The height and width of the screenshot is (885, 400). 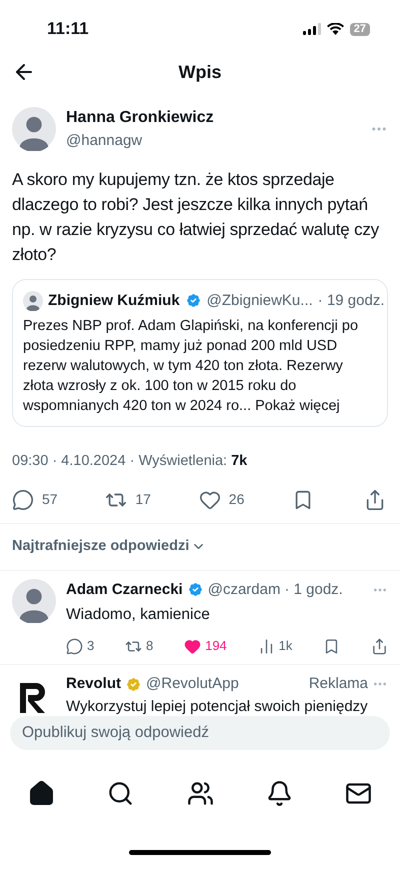 What do you see at coordinates (192, 684) in the screenshot?
I see `ad-handle: @RevolutApp` at bounding box center [192, 684].